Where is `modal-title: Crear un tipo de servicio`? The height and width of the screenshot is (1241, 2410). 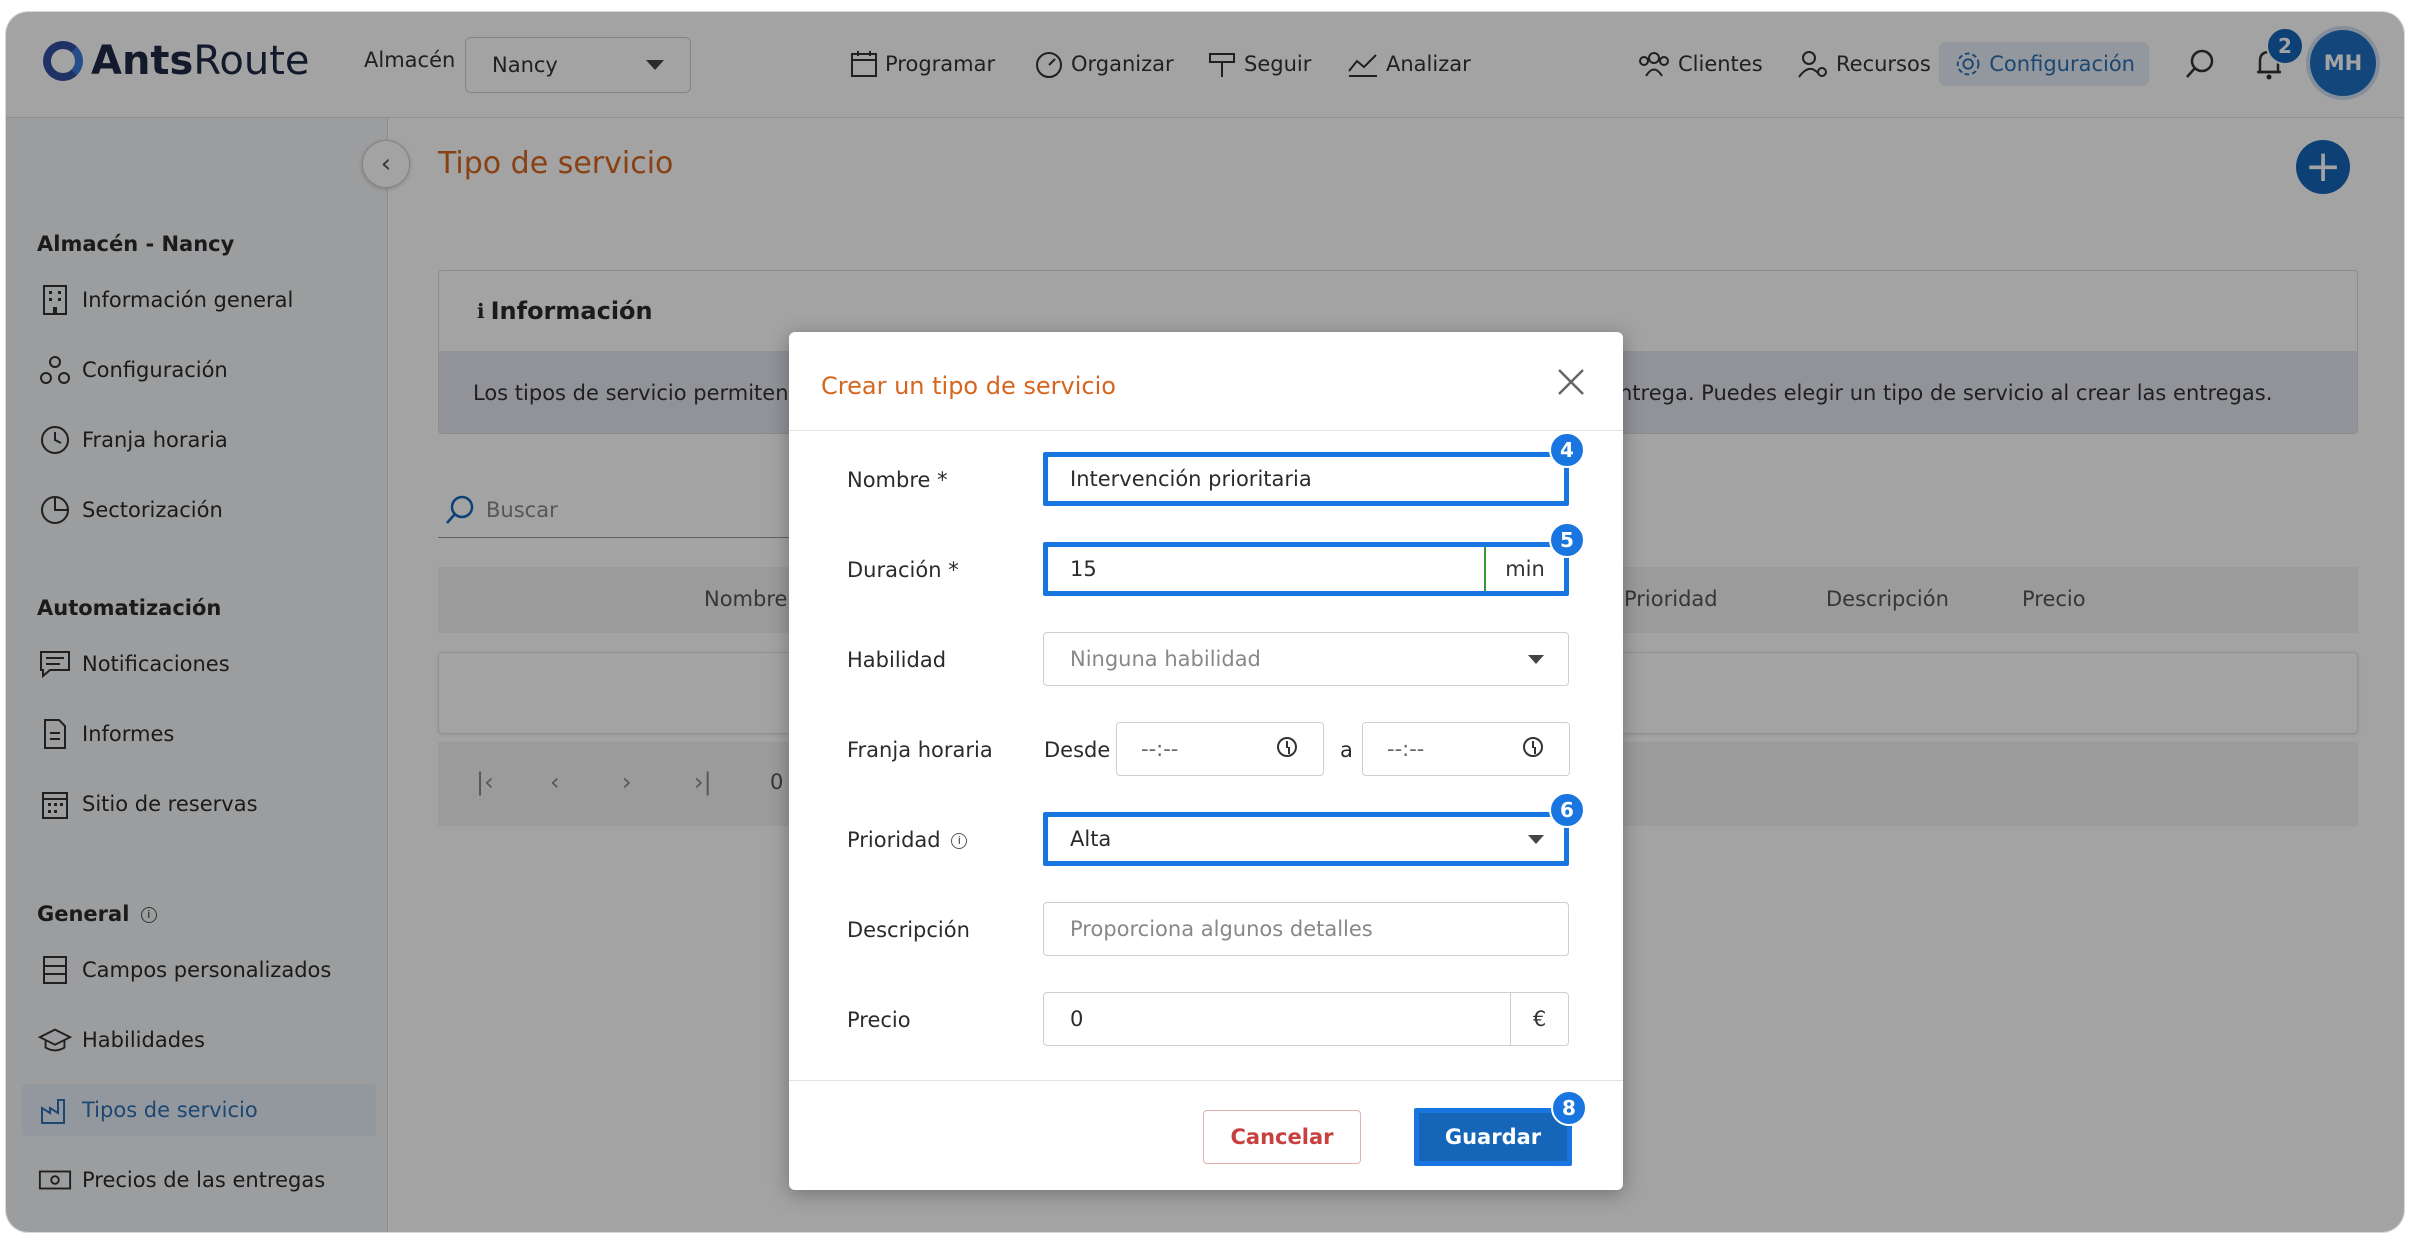
modal-title: Crear un tipo de servicio is located at coordinates (968, 386).